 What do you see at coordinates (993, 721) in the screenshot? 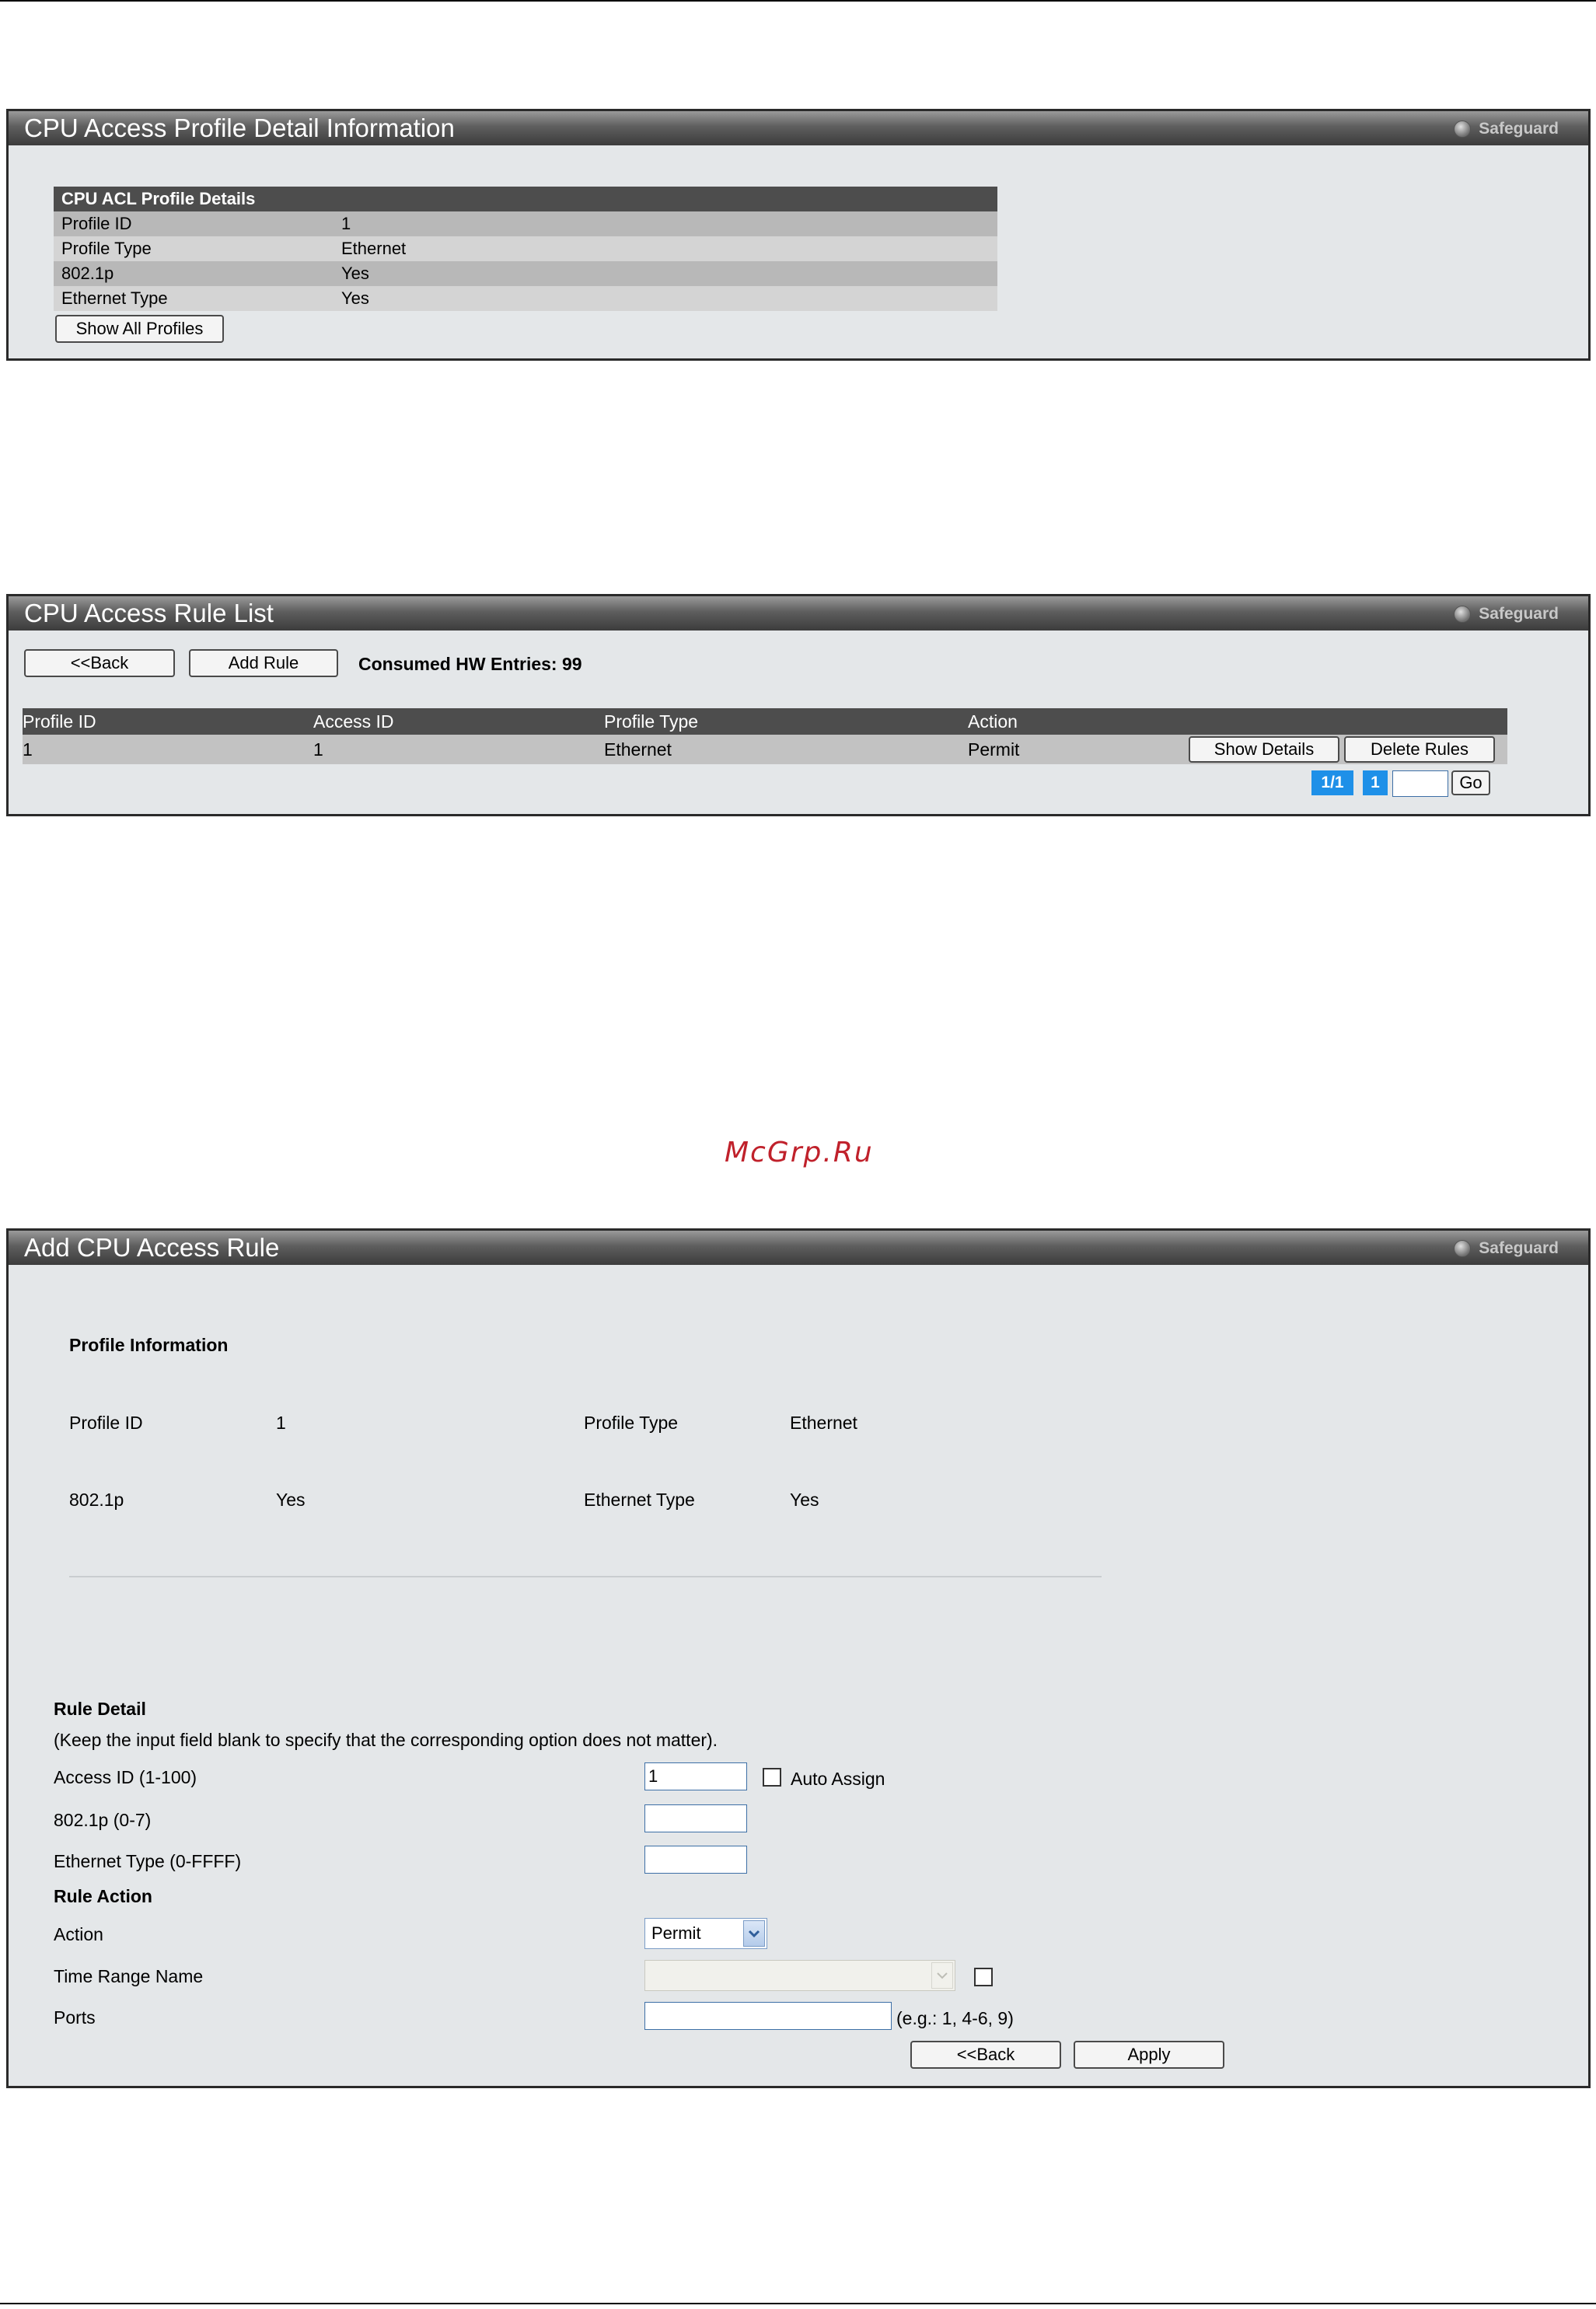
I see `column-header-action: Action` at bounding box center [993, 721].